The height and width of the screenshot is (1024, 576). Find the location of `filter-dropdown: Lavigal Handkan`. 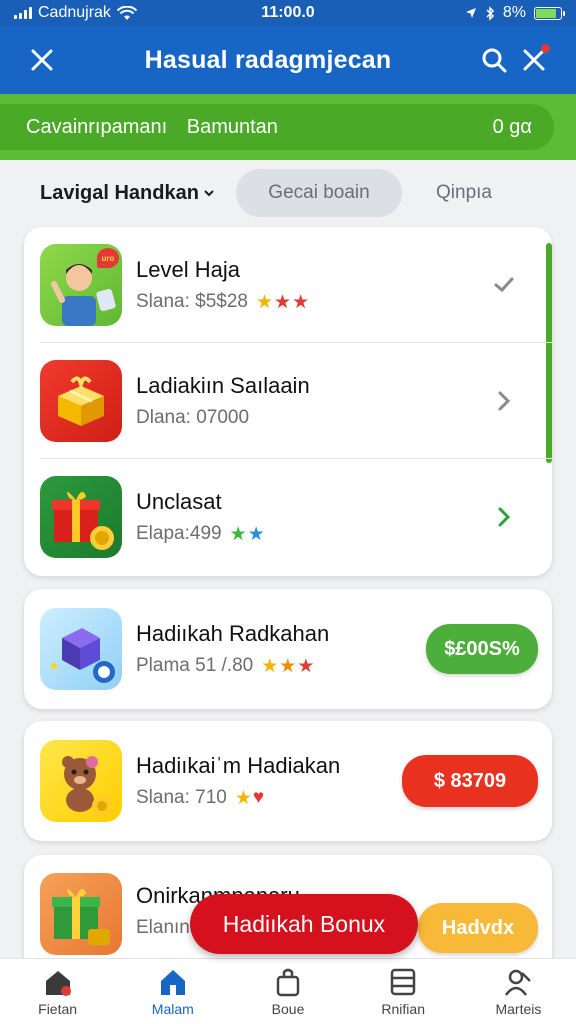

filter-dropdown: Lavigal Handkan is located at coordinates (135, 193).